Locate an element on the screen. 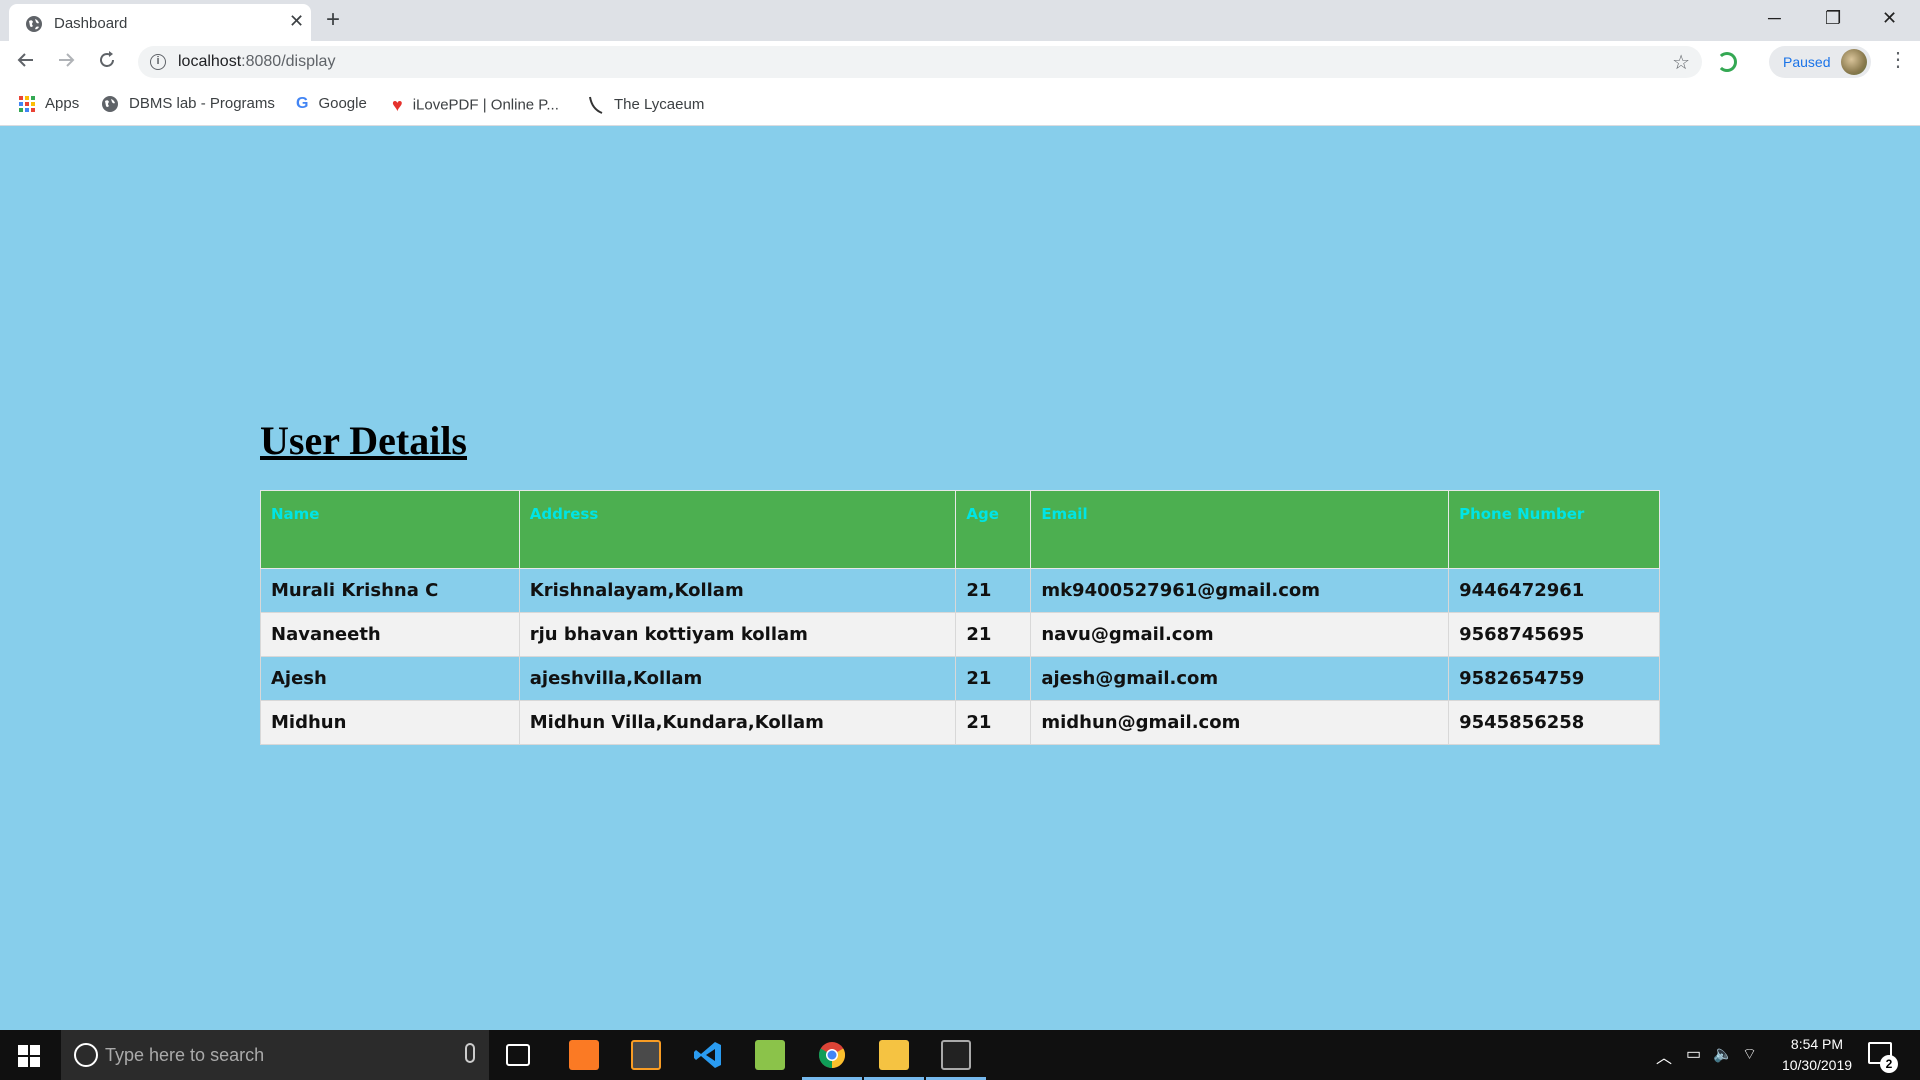 The width and height of the screenshot is (1920, 1080). lycaeum-icon is located at coordinates (596, 105).